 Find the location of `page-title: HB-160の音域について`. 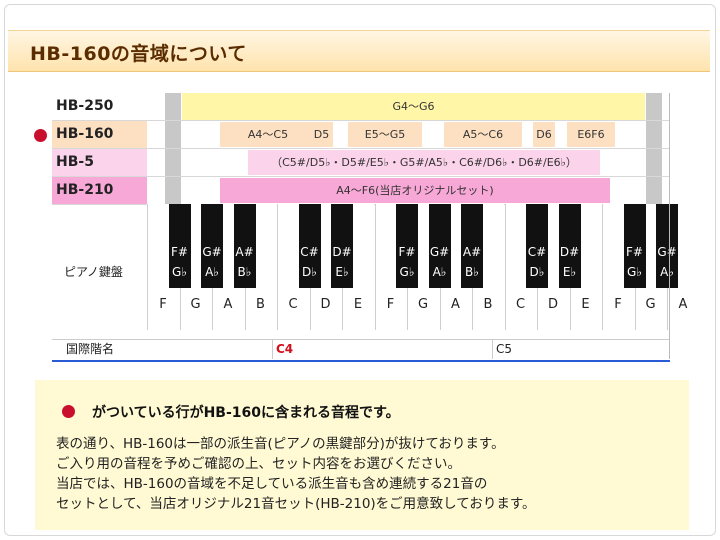

page-title: HB-160の音域について is located at coordinates (138, 54).